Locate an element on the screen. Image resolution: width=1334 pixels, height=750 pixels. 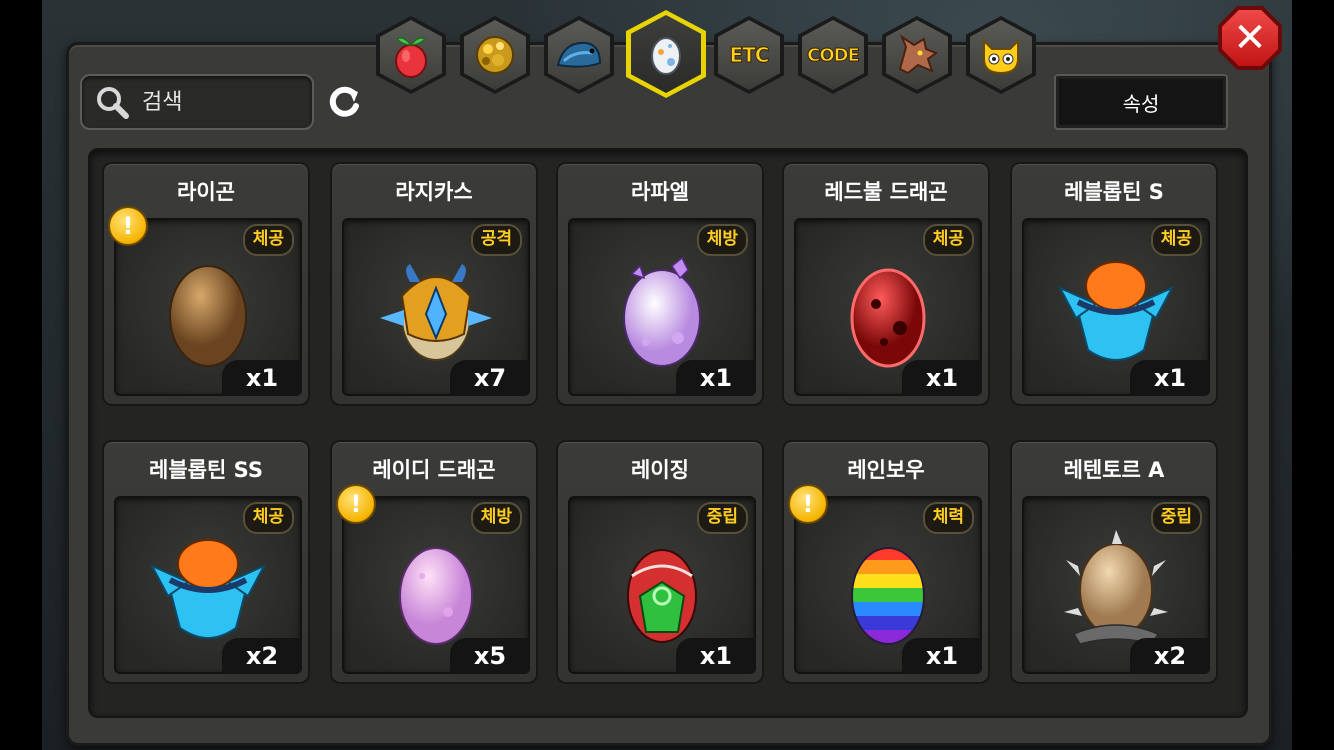
item-name: 레블롭틴 SS is located at coordinates (206, 470).